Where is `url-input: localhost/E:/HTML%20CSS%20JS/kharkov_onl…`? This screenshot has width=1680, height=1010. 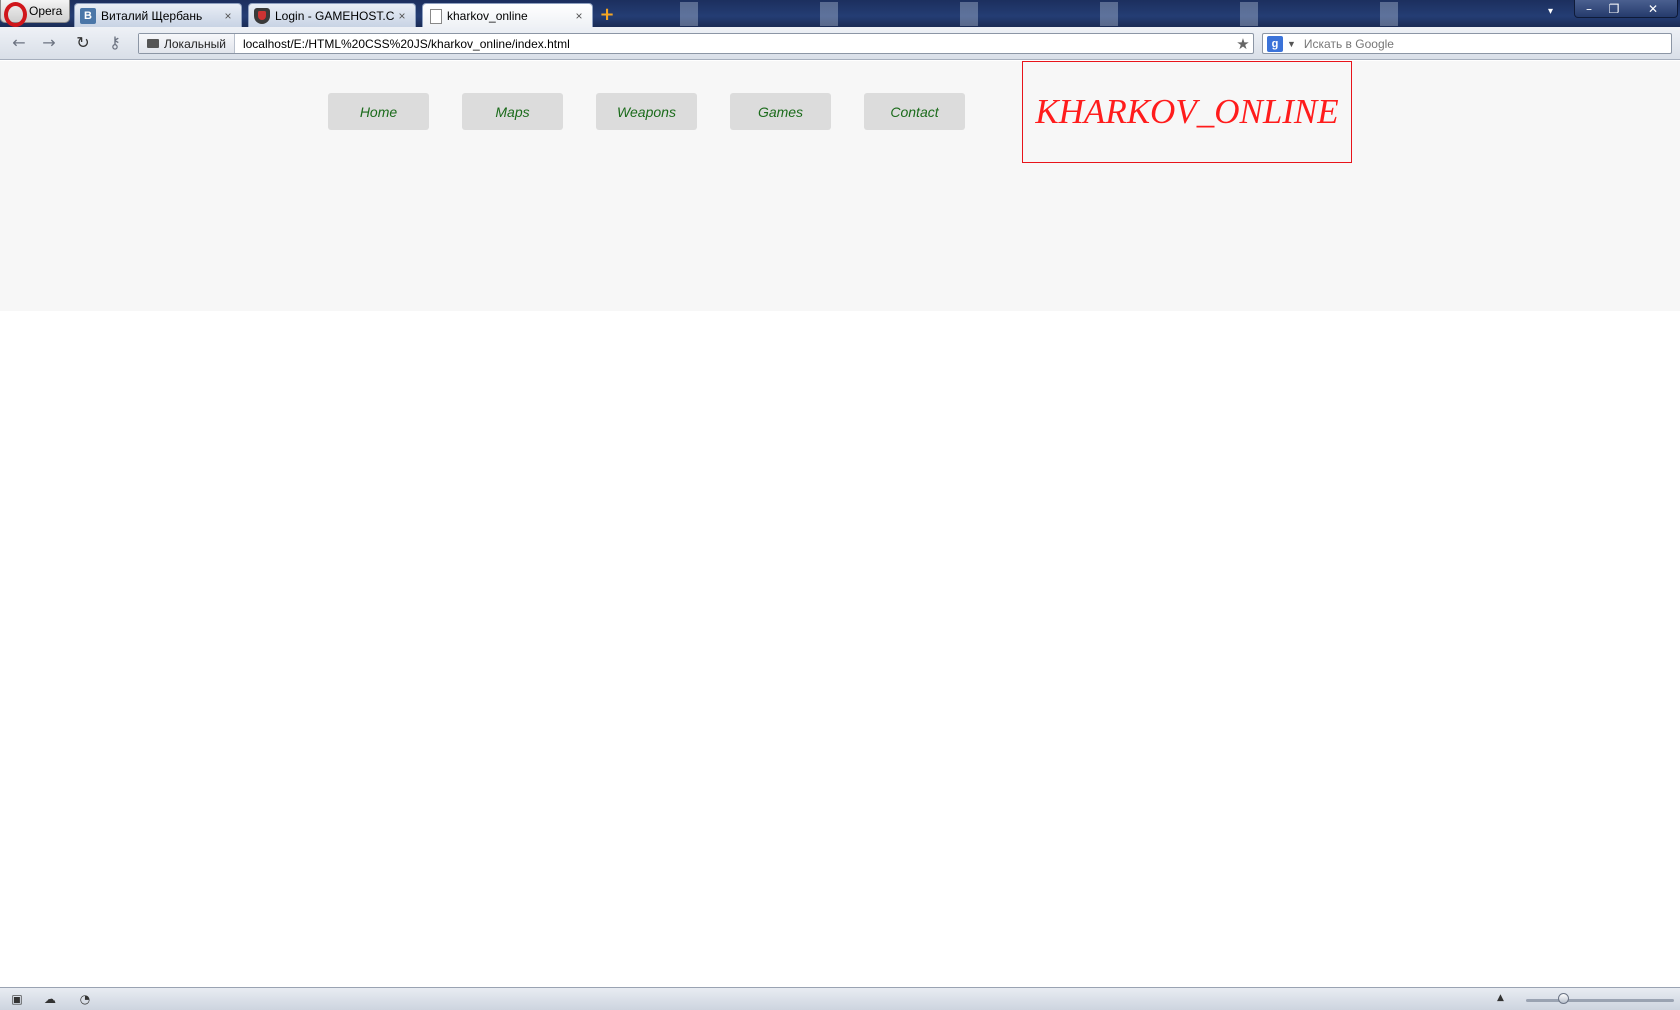 url-input: localhost/E:/HTML%20CSS%20JS/kharkov_onl… is located at coordinates (734, 44).